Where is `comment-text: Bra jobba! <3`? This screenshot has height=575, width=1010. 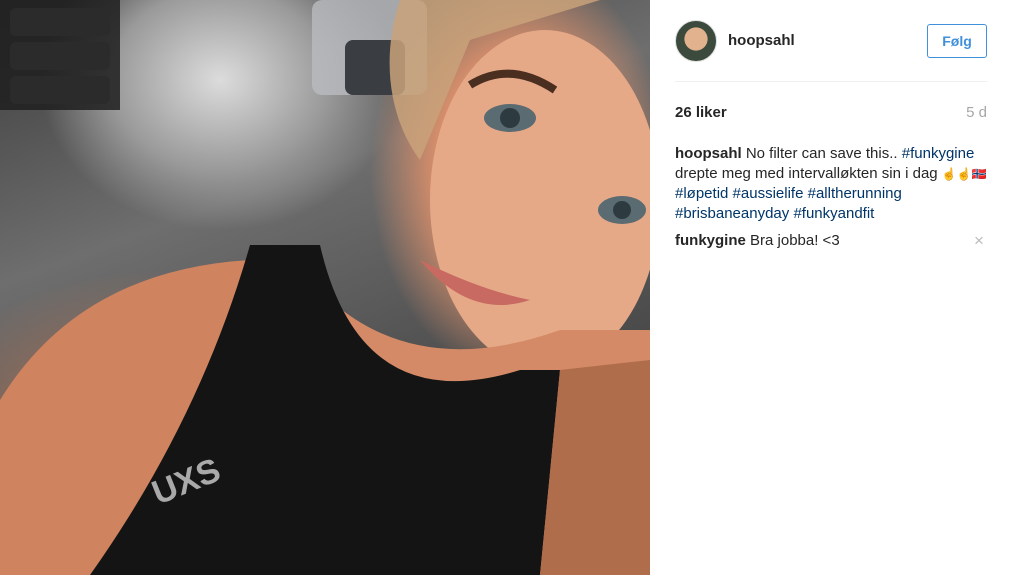
comment-text: Bra jobba! <3 is located at coordinates (792, 240).